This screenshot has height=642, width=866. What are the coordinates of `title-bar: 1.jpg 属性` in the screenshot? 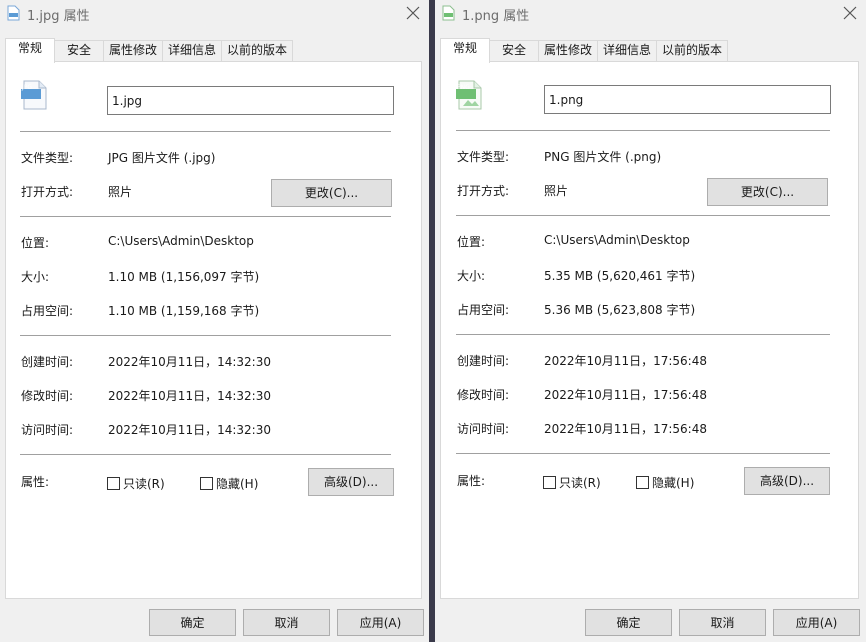 It's located at (214, 14).